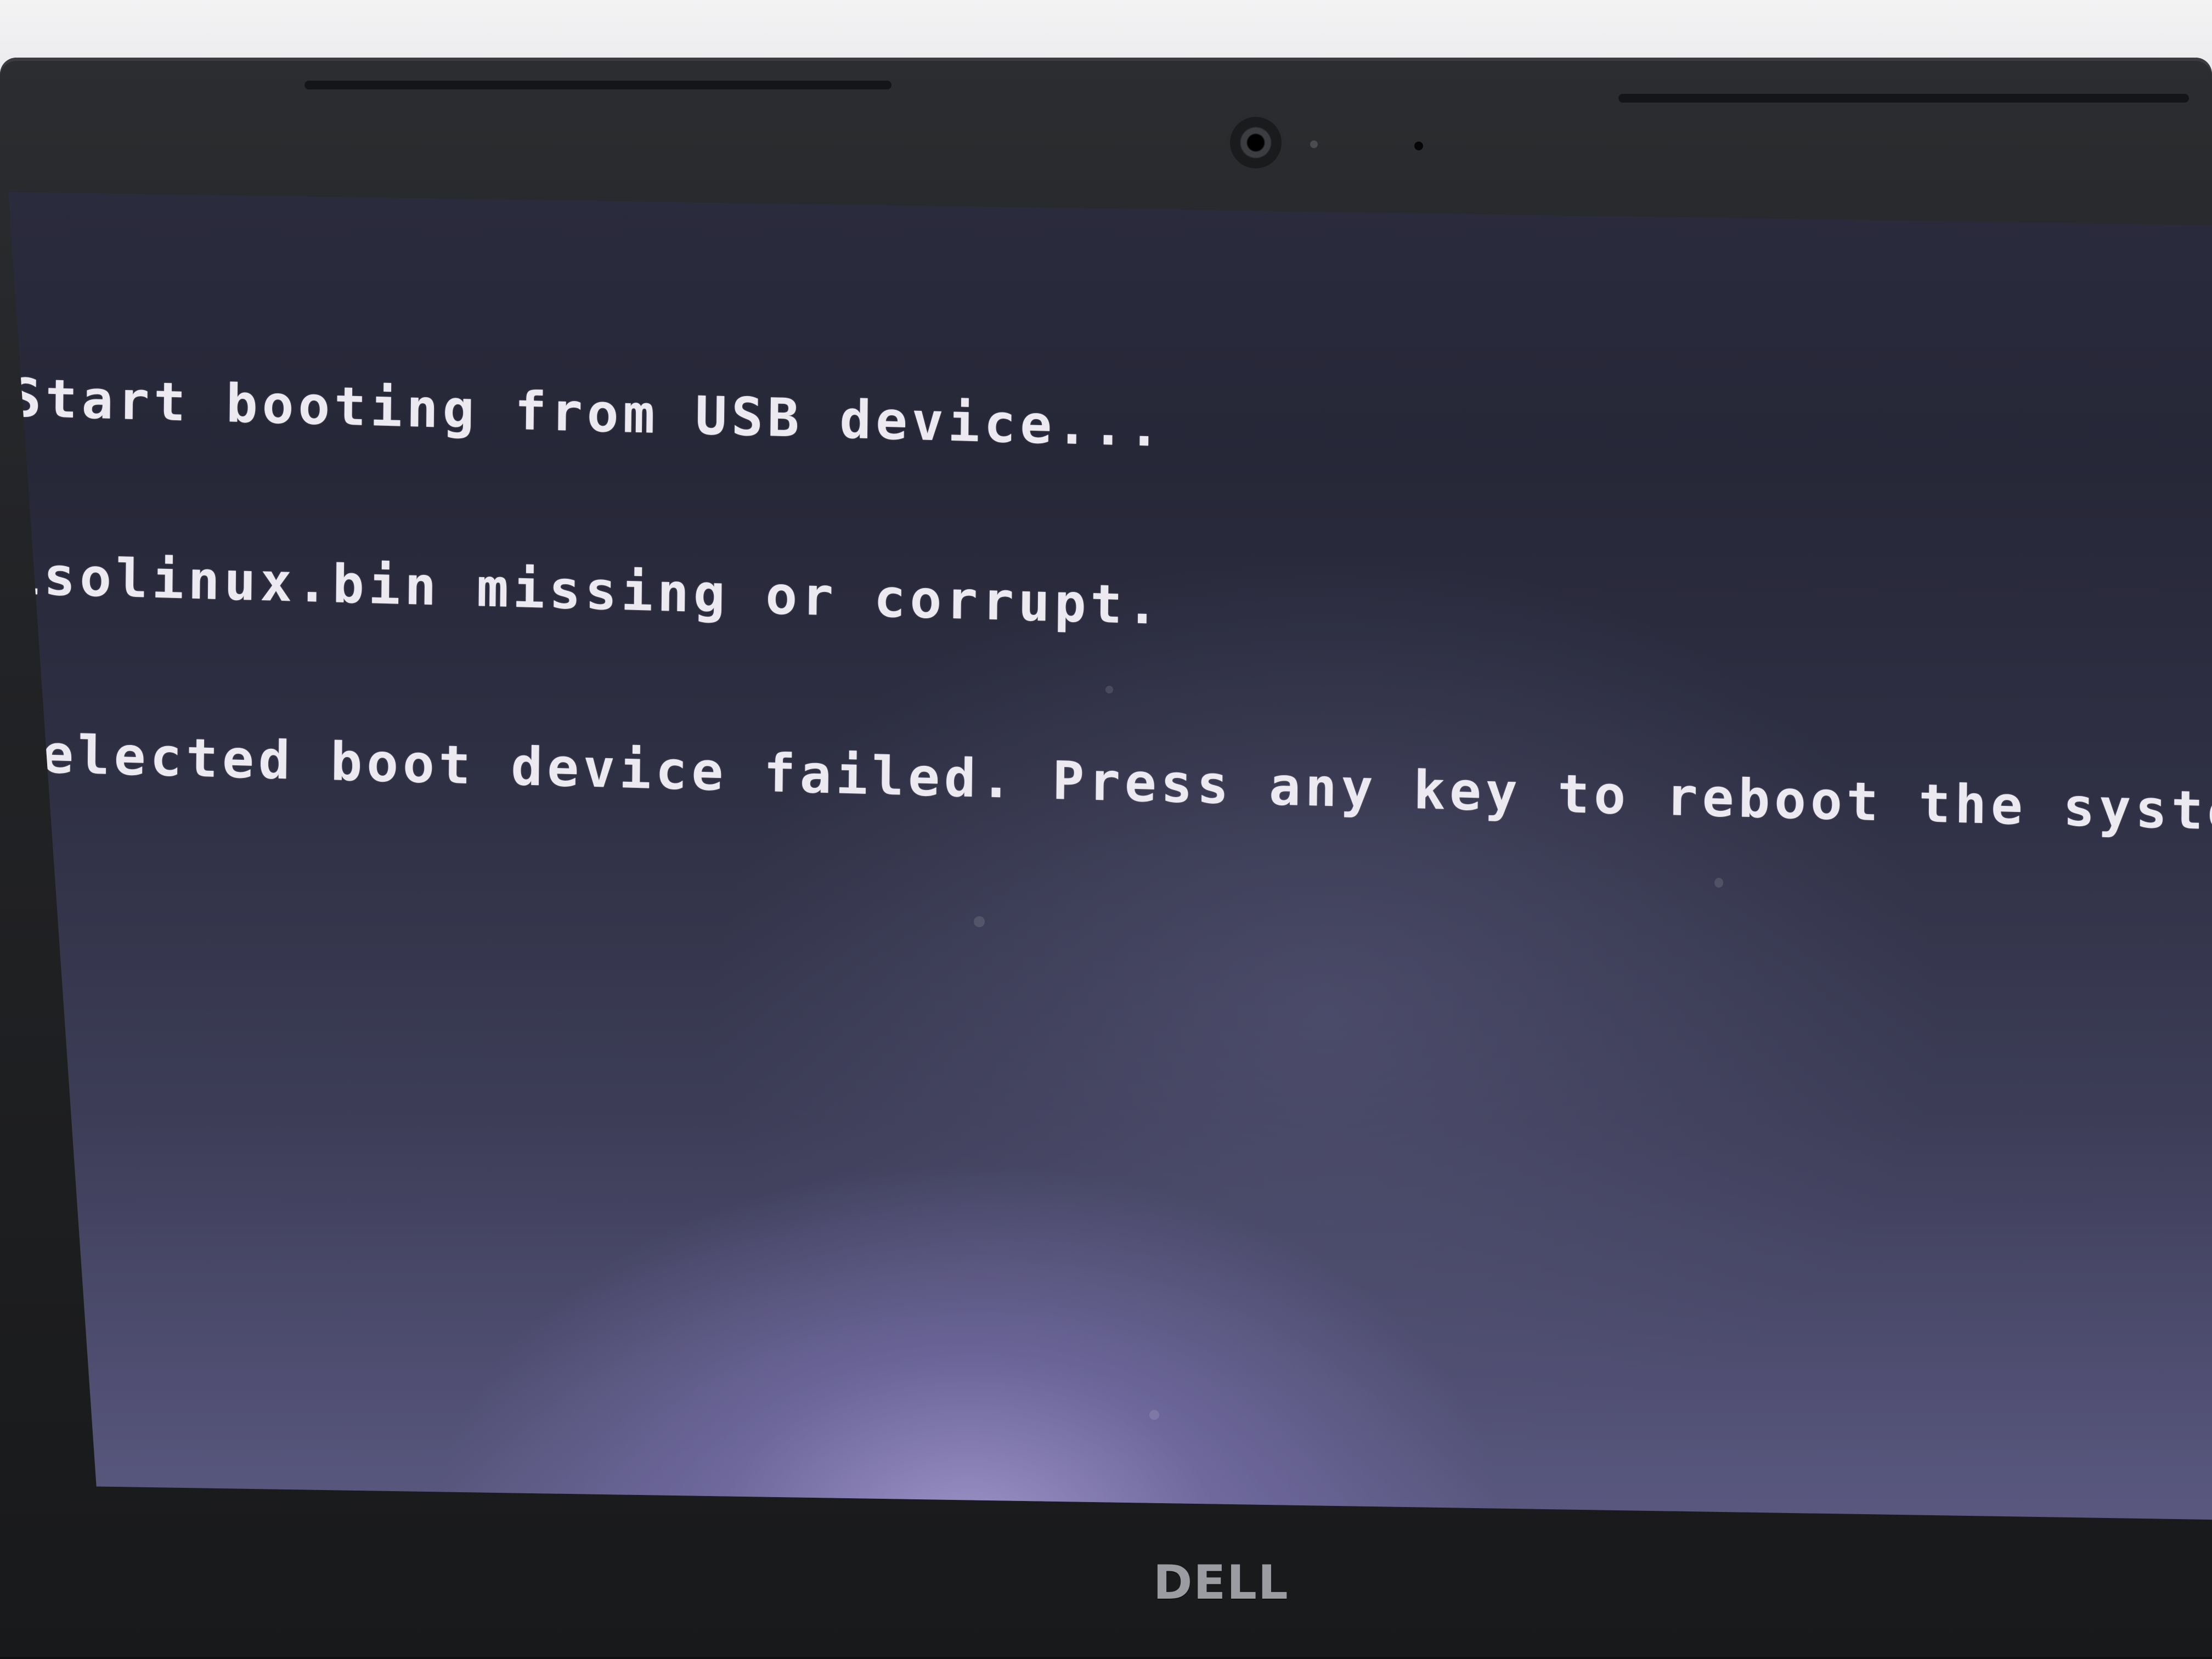 This screenshot has height=1659, width=2212. I want to click on bezel-seam-left, so click(598, 85).